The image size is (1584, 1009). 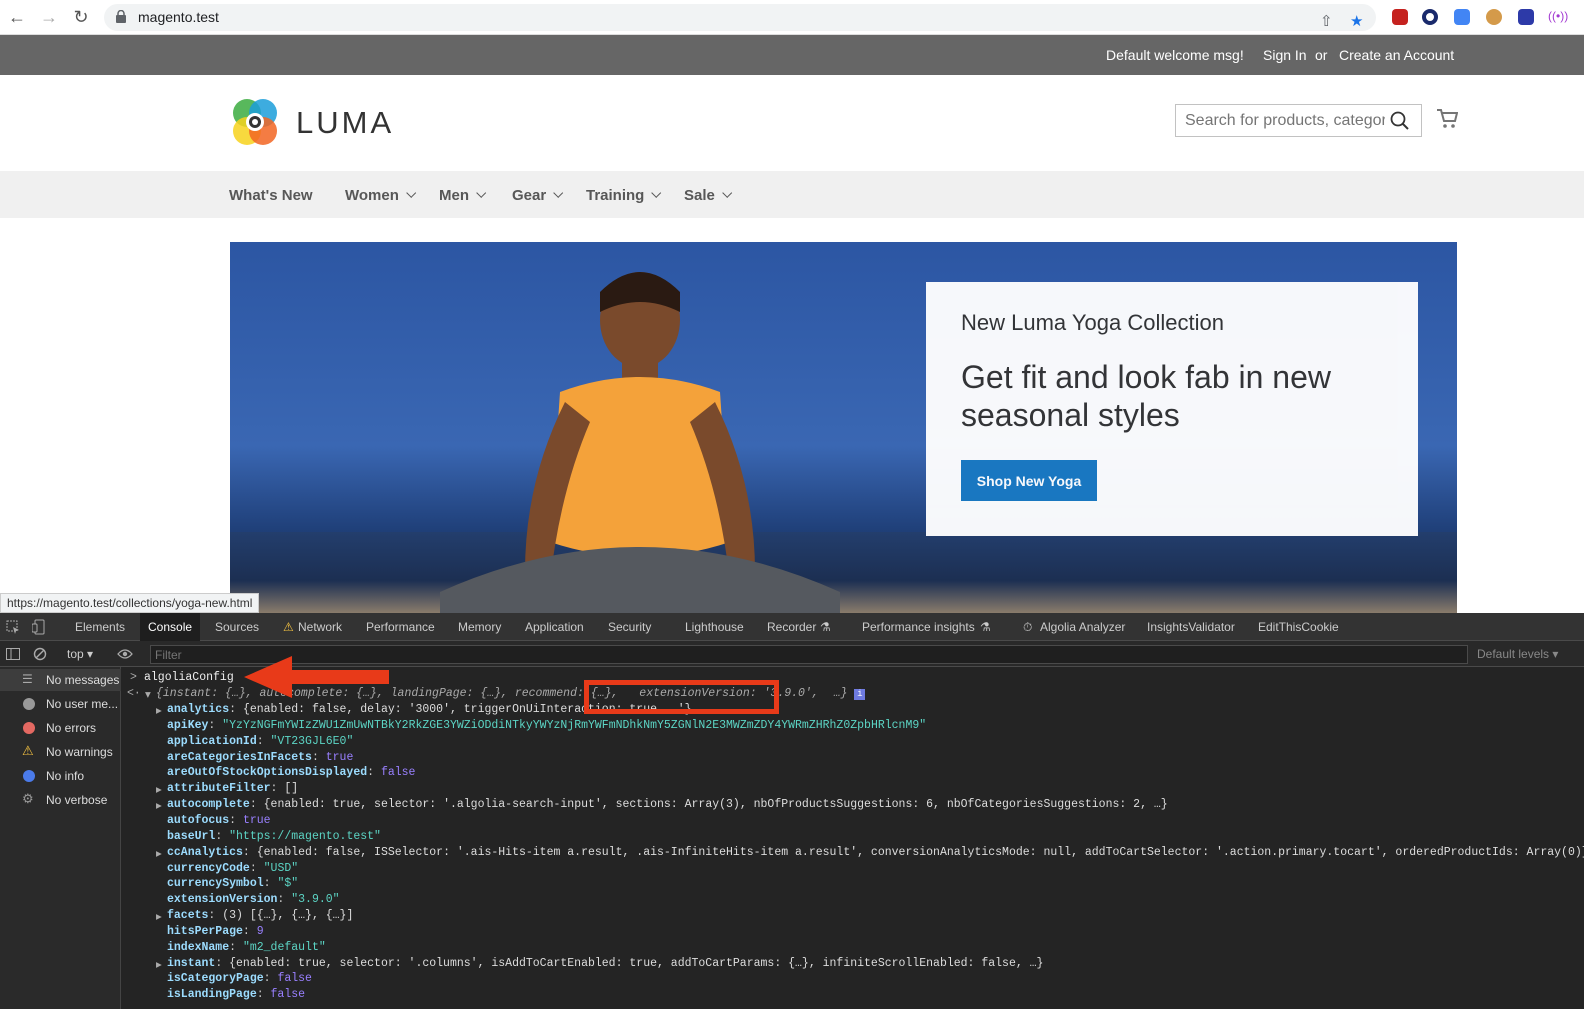 I want to click on sidebar-item-info: No info, so click(x=60, y=776).